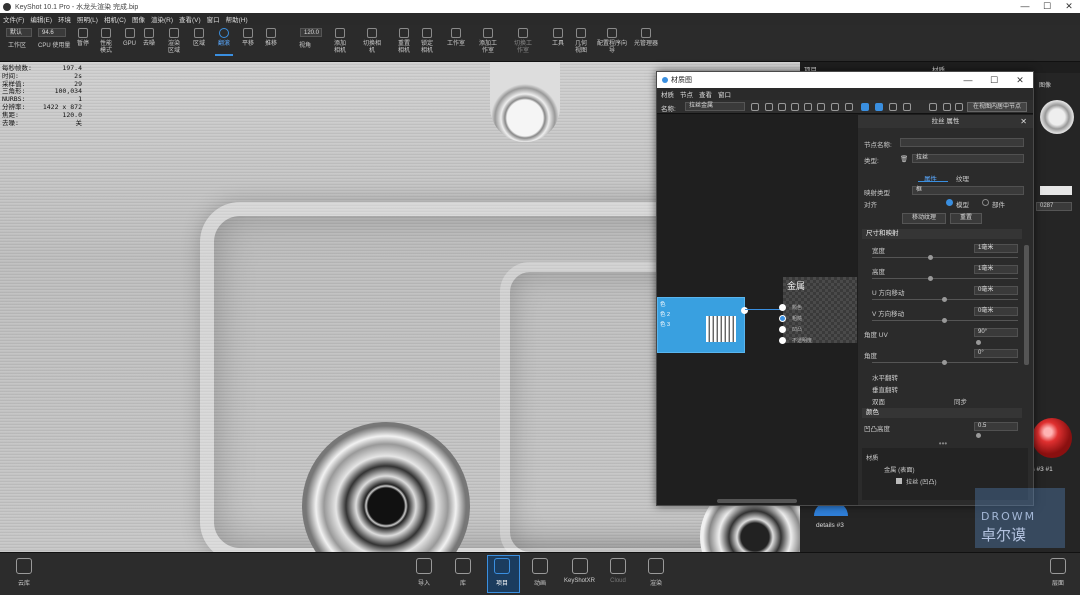 Image resolution: width=1080 pixels, height=595 pixels. Describe the element at coordinates (945, 278) in the screenshot. I see `height-slider` at that location.